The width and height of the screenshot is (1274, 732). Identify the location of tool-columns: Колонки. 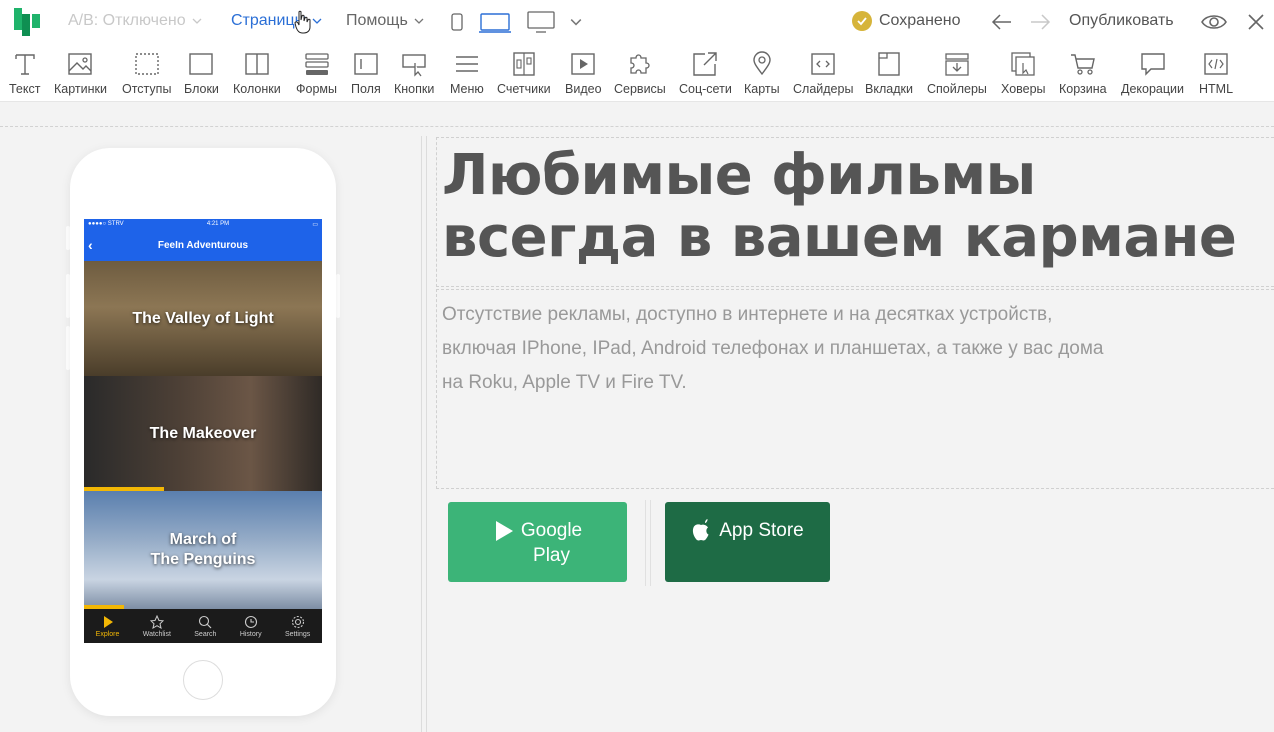
(257, 73).